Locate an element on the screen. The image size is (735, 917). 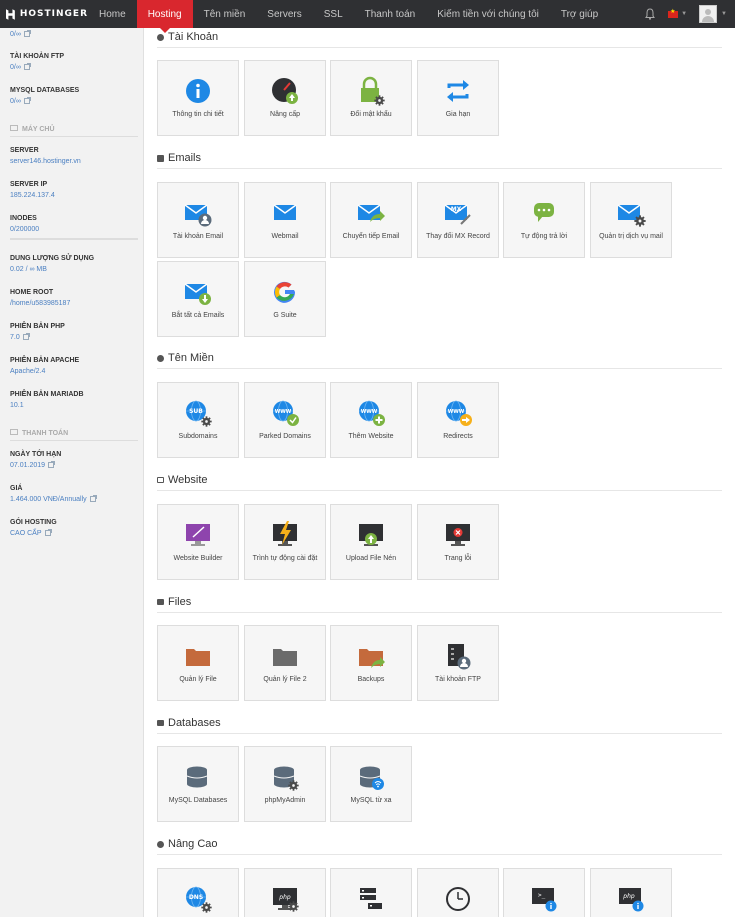
section-server-label: MÁY CHỦ is located at coordinates (38, 129).